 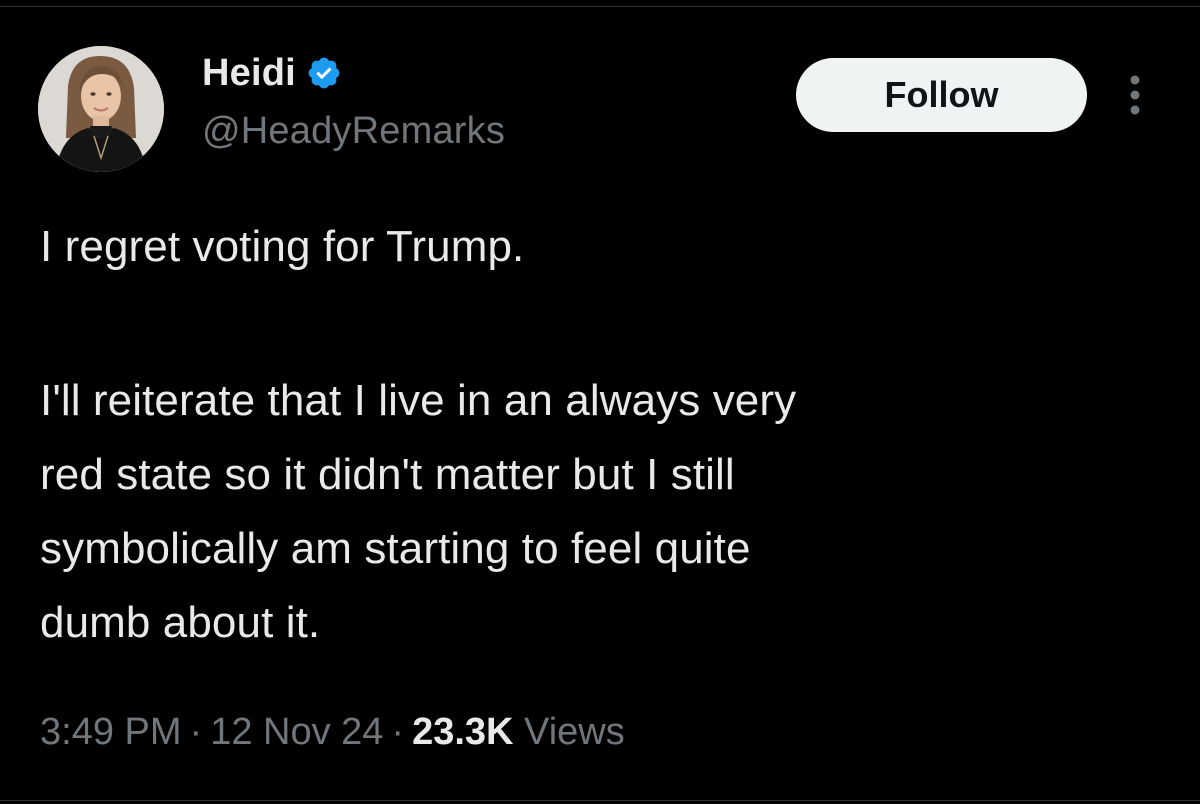 I want to click on tweet-text-line: symbolically am starting to feel quite, so click(x=395, y=548).